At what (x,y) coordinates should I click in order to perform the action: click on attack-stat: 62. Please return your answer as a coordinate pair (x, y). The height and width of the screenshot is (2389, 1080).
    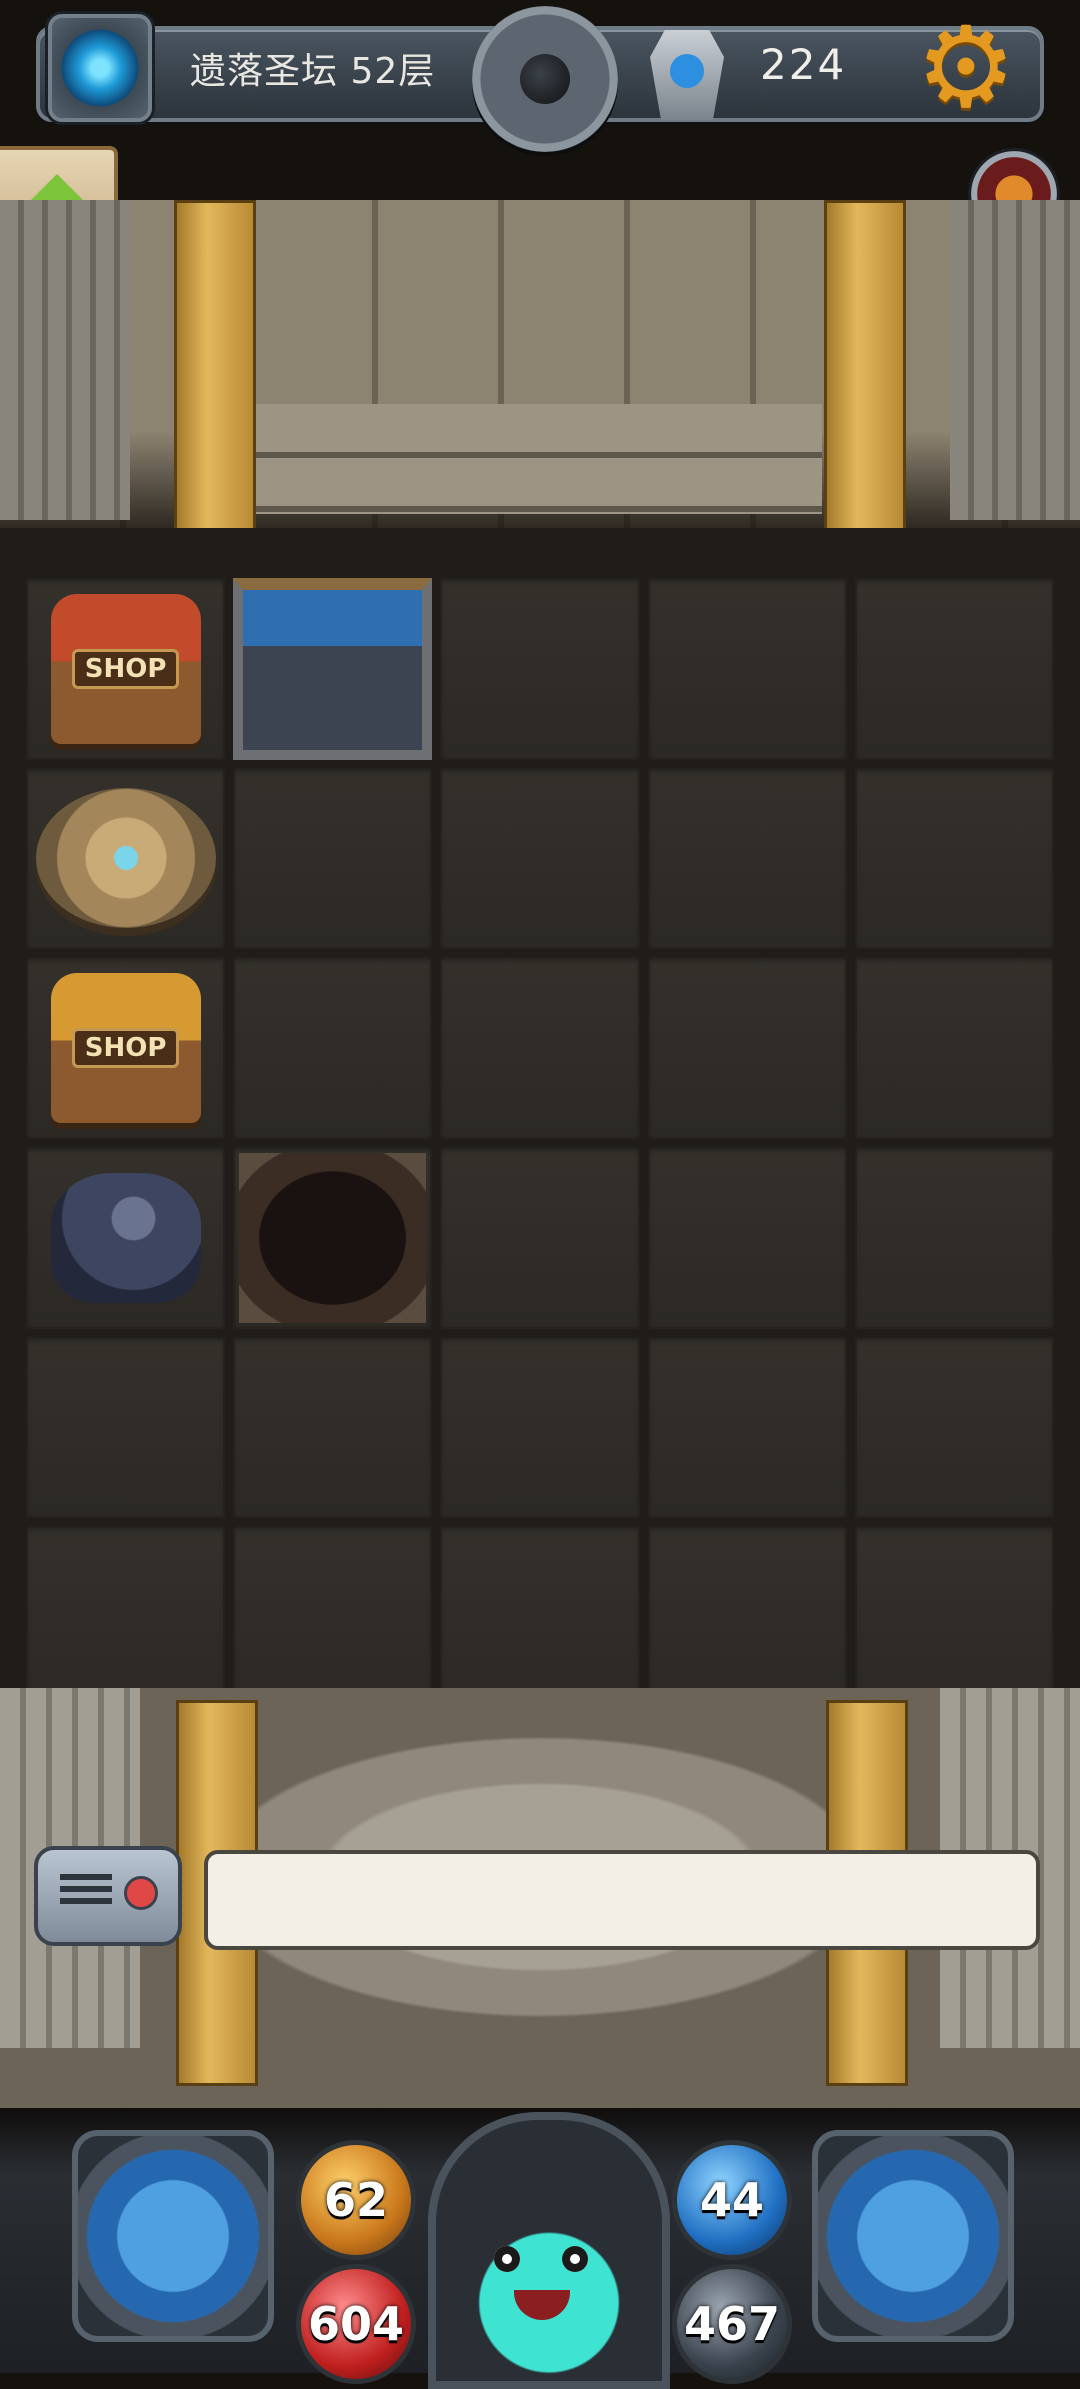
    Looking at the image, I should click on (356, 2200).